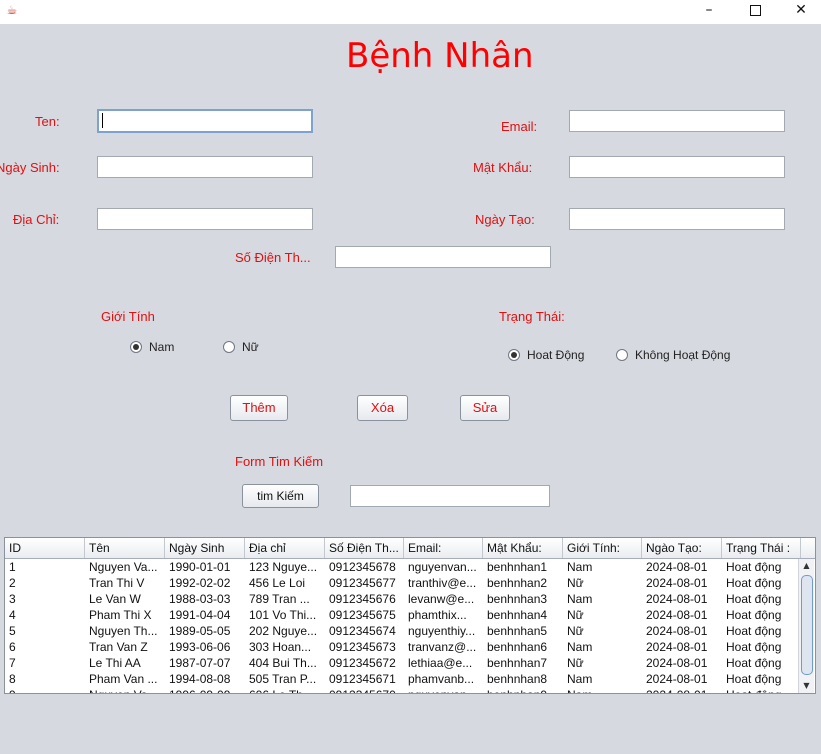 The image size is (821, 754). I want to click on table-cell: Tran Thi V, so click(117, 583).